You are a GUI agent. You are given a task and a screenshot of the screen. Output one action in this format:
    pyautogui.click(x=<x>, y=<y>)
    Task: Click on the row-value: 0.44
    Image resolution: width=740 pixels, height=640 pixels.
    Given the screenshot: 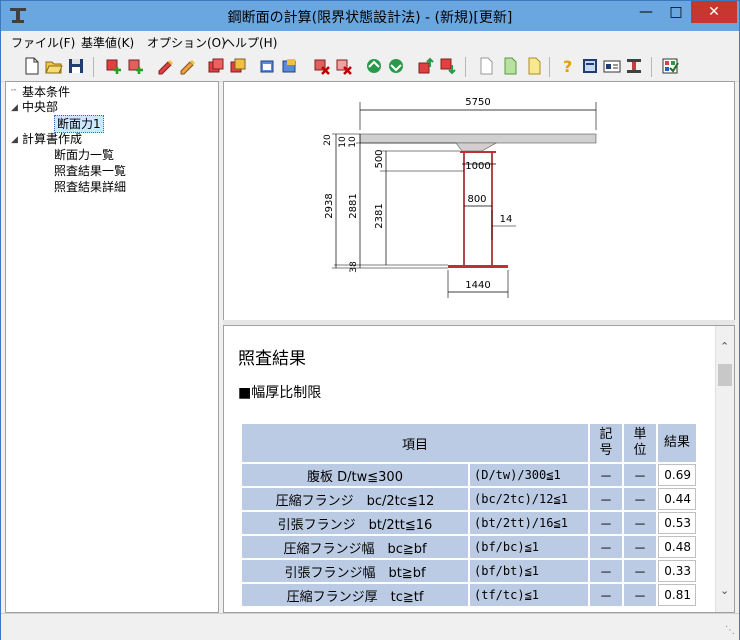 What is the action you would take?
    pyautogui.click(x=677, y=499)
    